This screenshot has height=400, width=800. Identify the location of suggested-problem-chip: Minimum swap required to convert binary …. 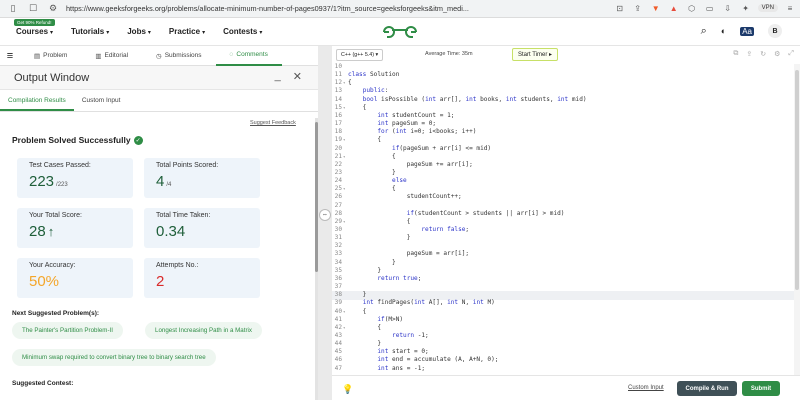
(114, 357).